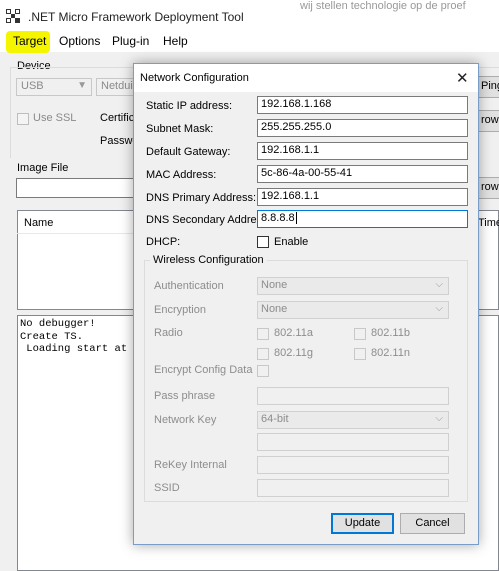 The height and width of the screenshot is (571, 499). I want to click on use-ssl-label: Use SSL, so click(55, 118).